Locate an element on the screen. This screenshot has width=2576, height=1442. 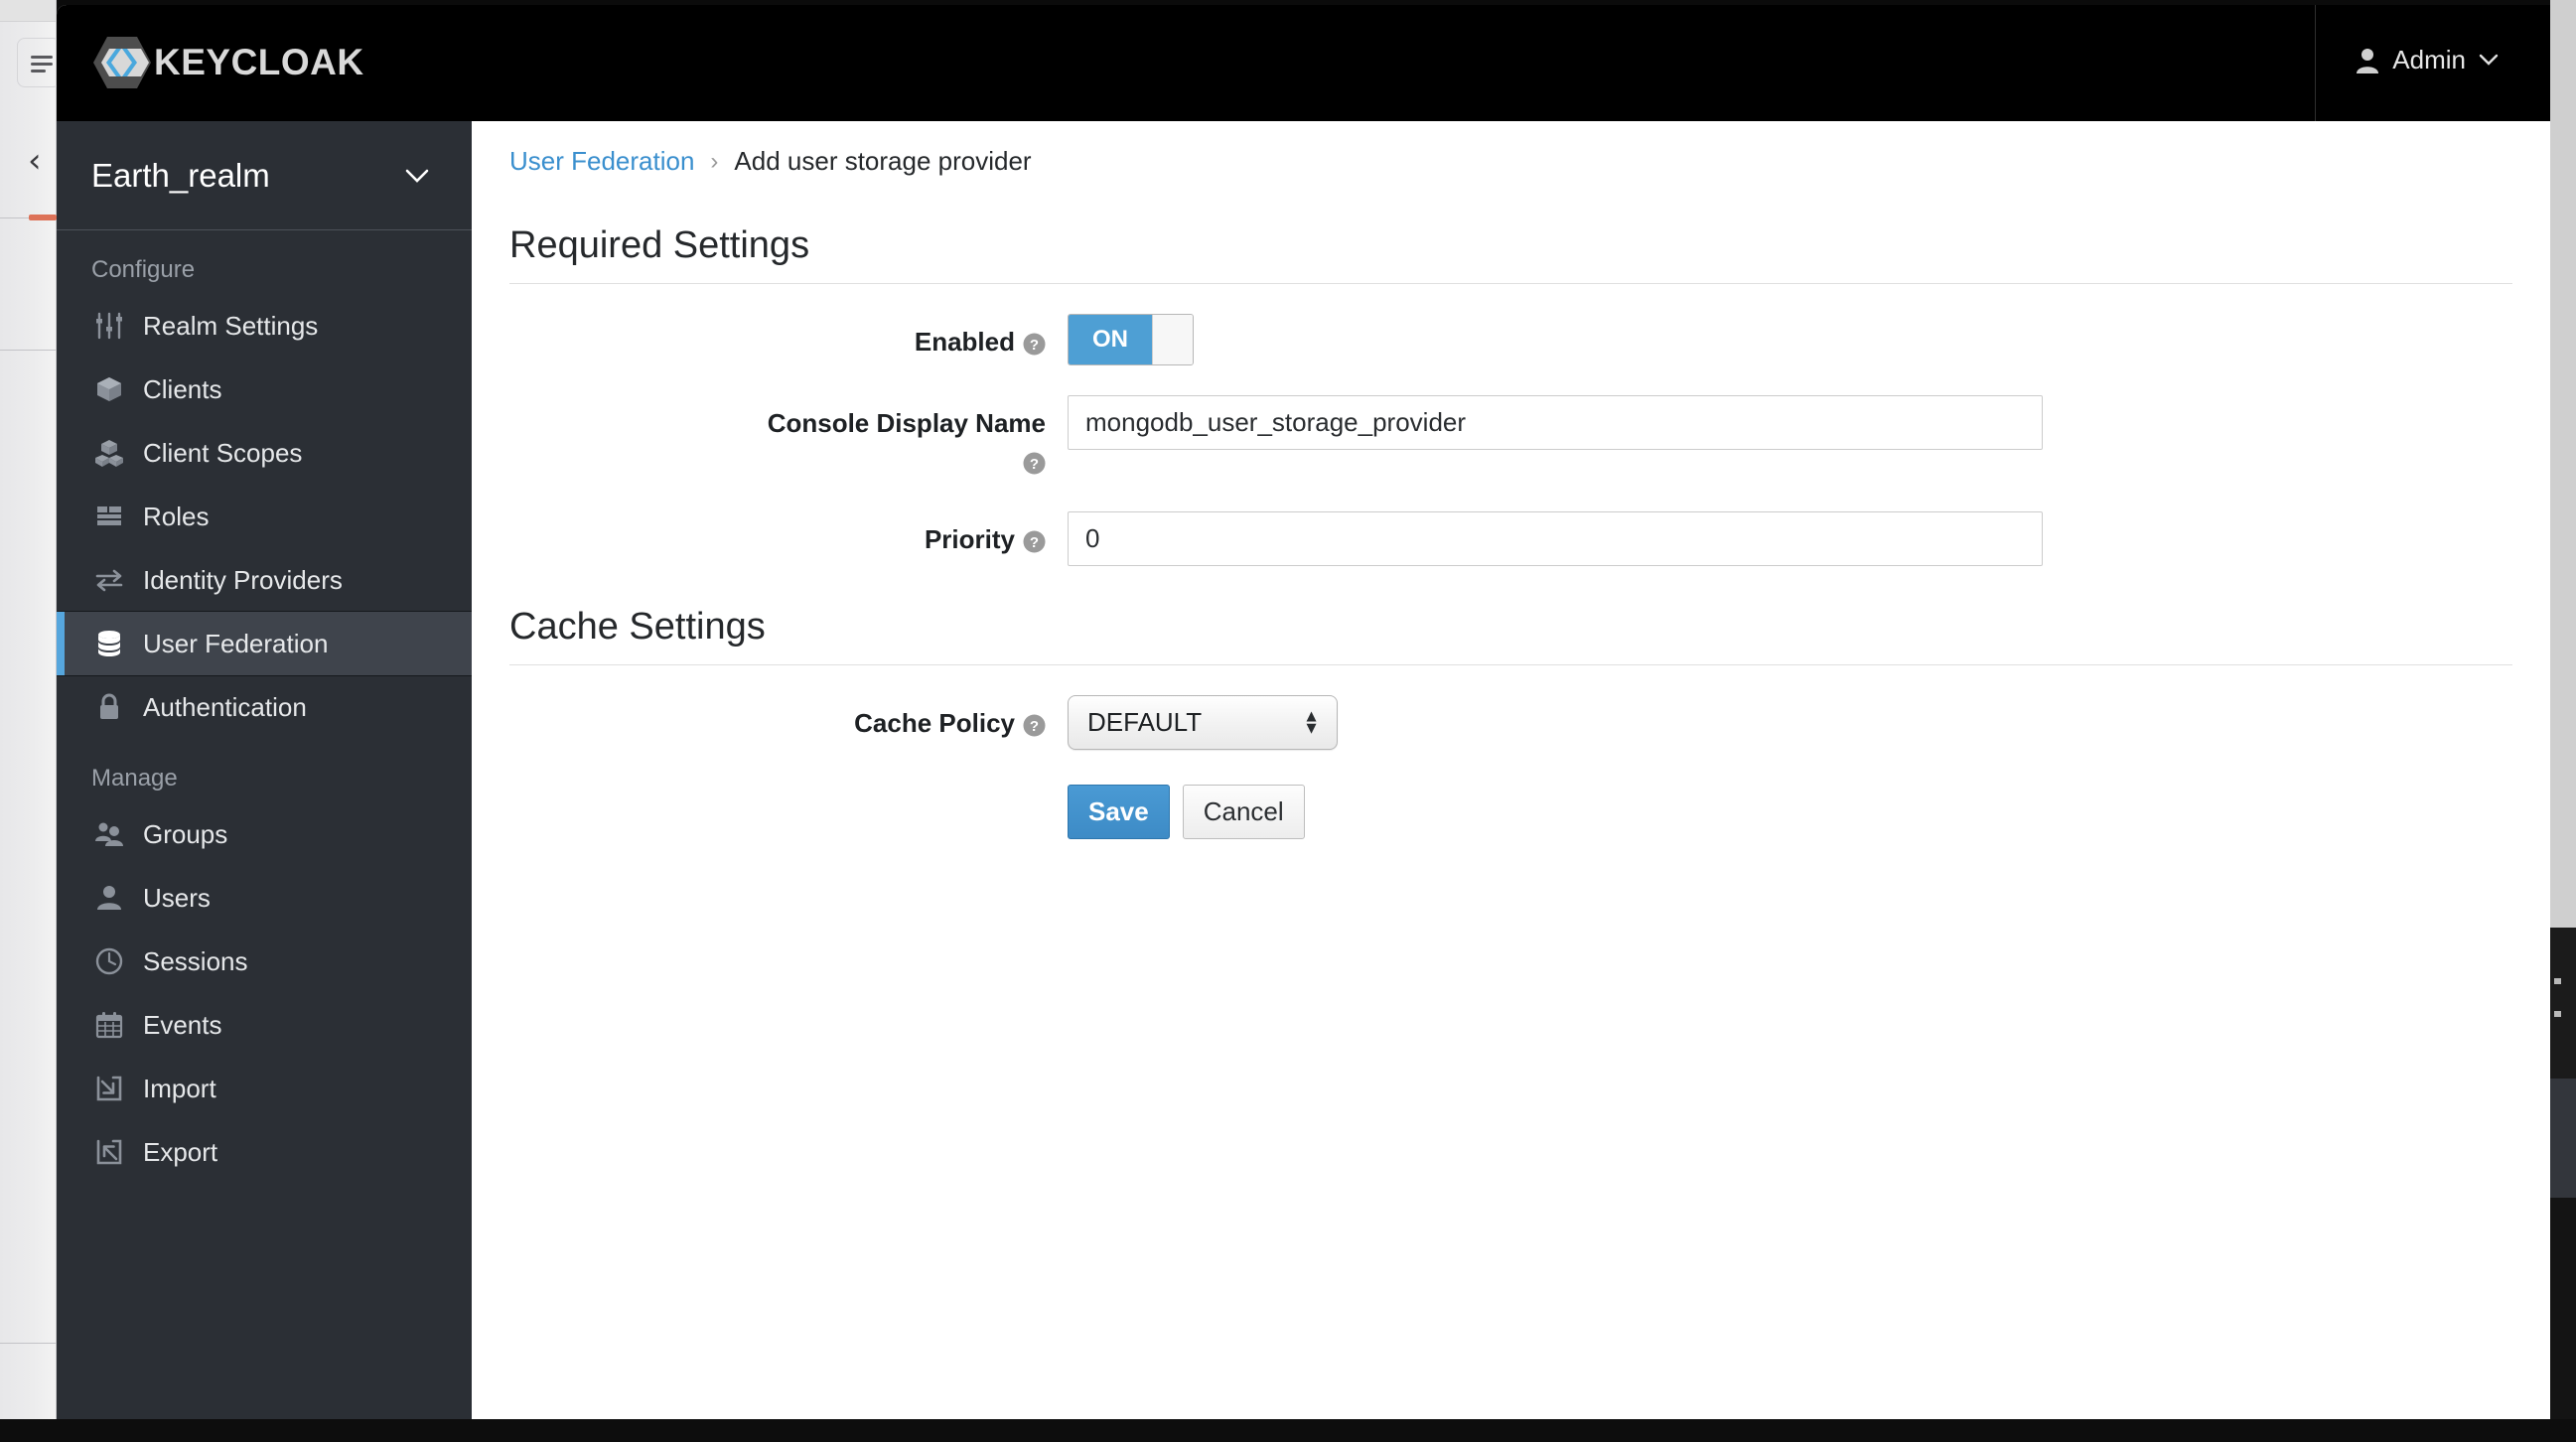
required-settings-heading: Required Settings is located at coordinates (1511, 254).